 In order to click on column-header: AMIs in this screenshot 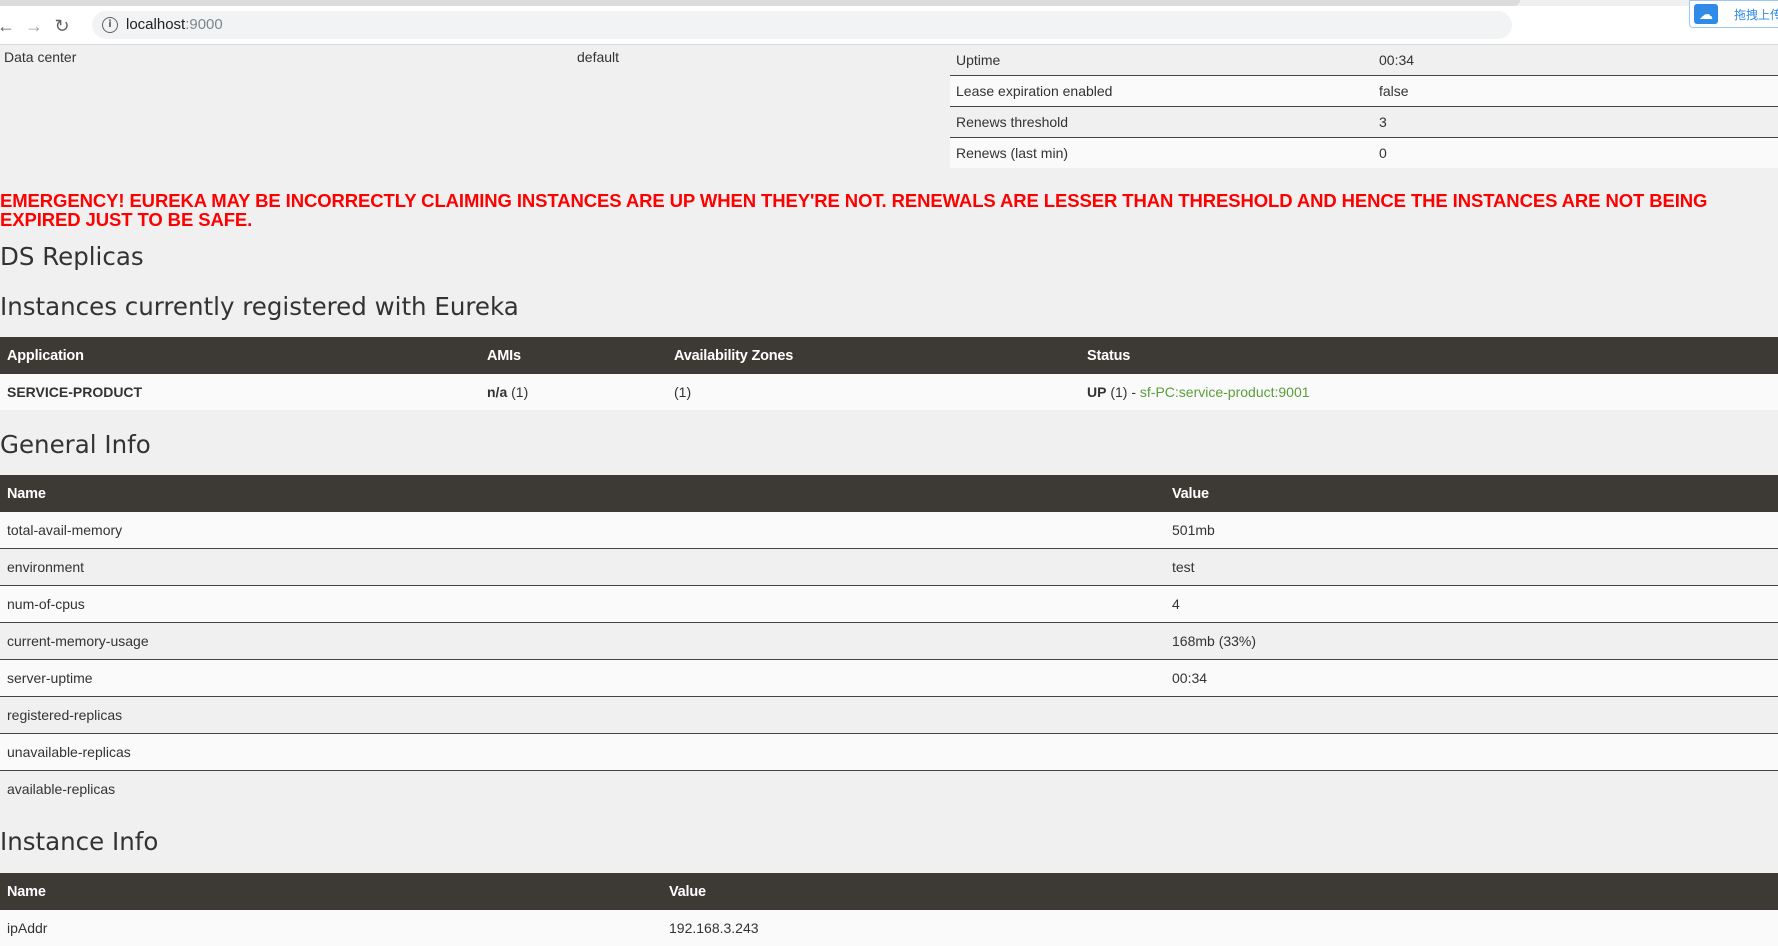, I will do `click(573, 355)`.